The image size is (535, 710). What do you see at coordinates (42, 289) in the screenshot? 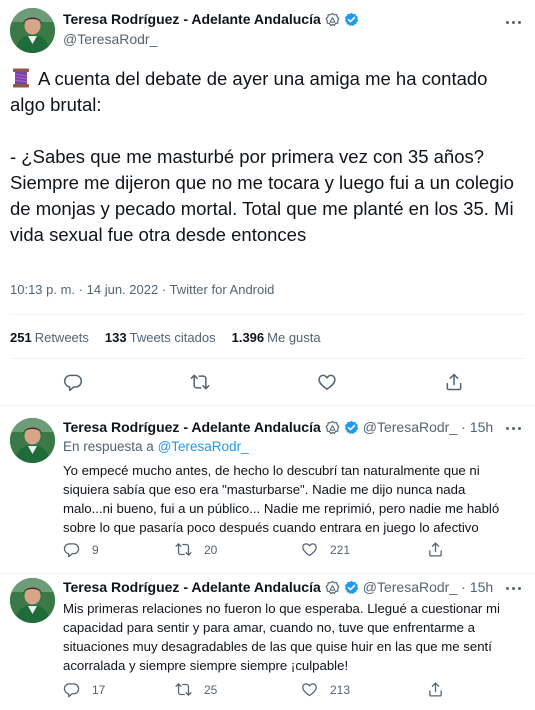
I see `tweet-time: 10:13 p. m.` at bounding box center [42, 289].